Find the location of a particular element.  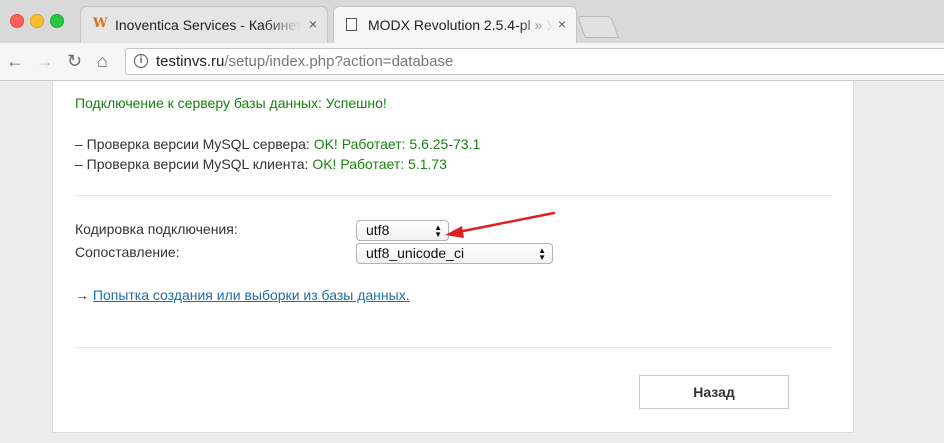

charset-value: utf8 is located at coordinates (378, 230).